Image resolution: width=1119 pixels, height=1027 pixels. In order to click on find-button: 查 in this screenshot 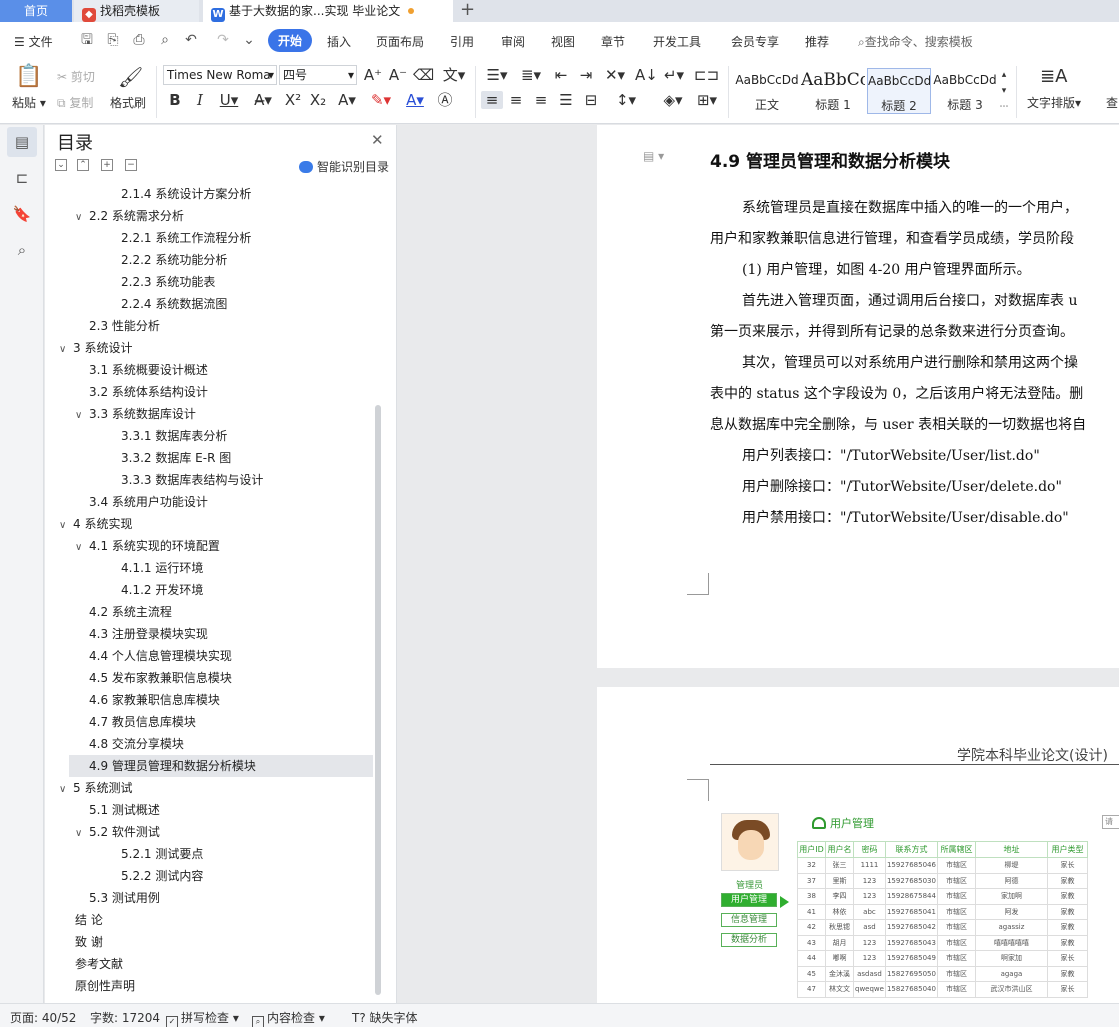, I will do `click(1112, 102)`.